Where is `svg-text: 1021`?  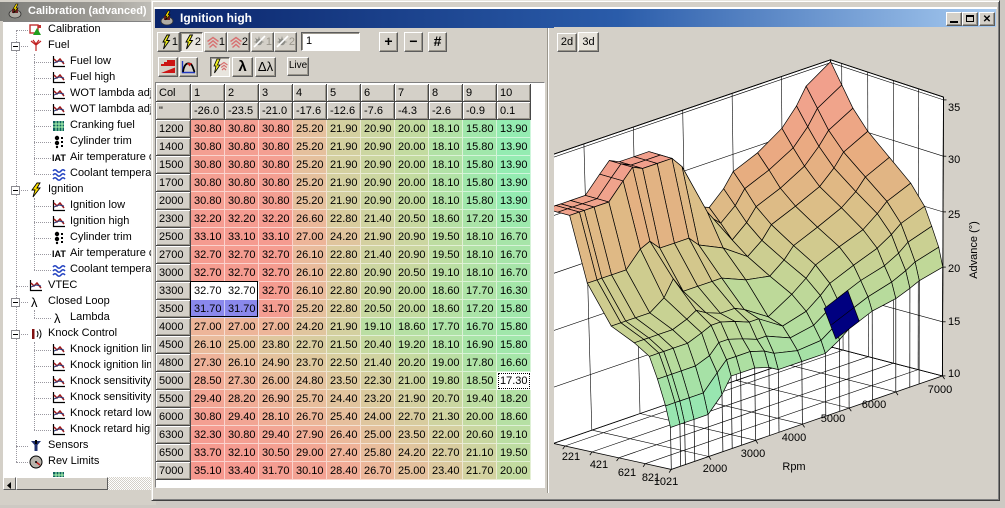
svg-text: 1021 is located at coordinates (666, 482).